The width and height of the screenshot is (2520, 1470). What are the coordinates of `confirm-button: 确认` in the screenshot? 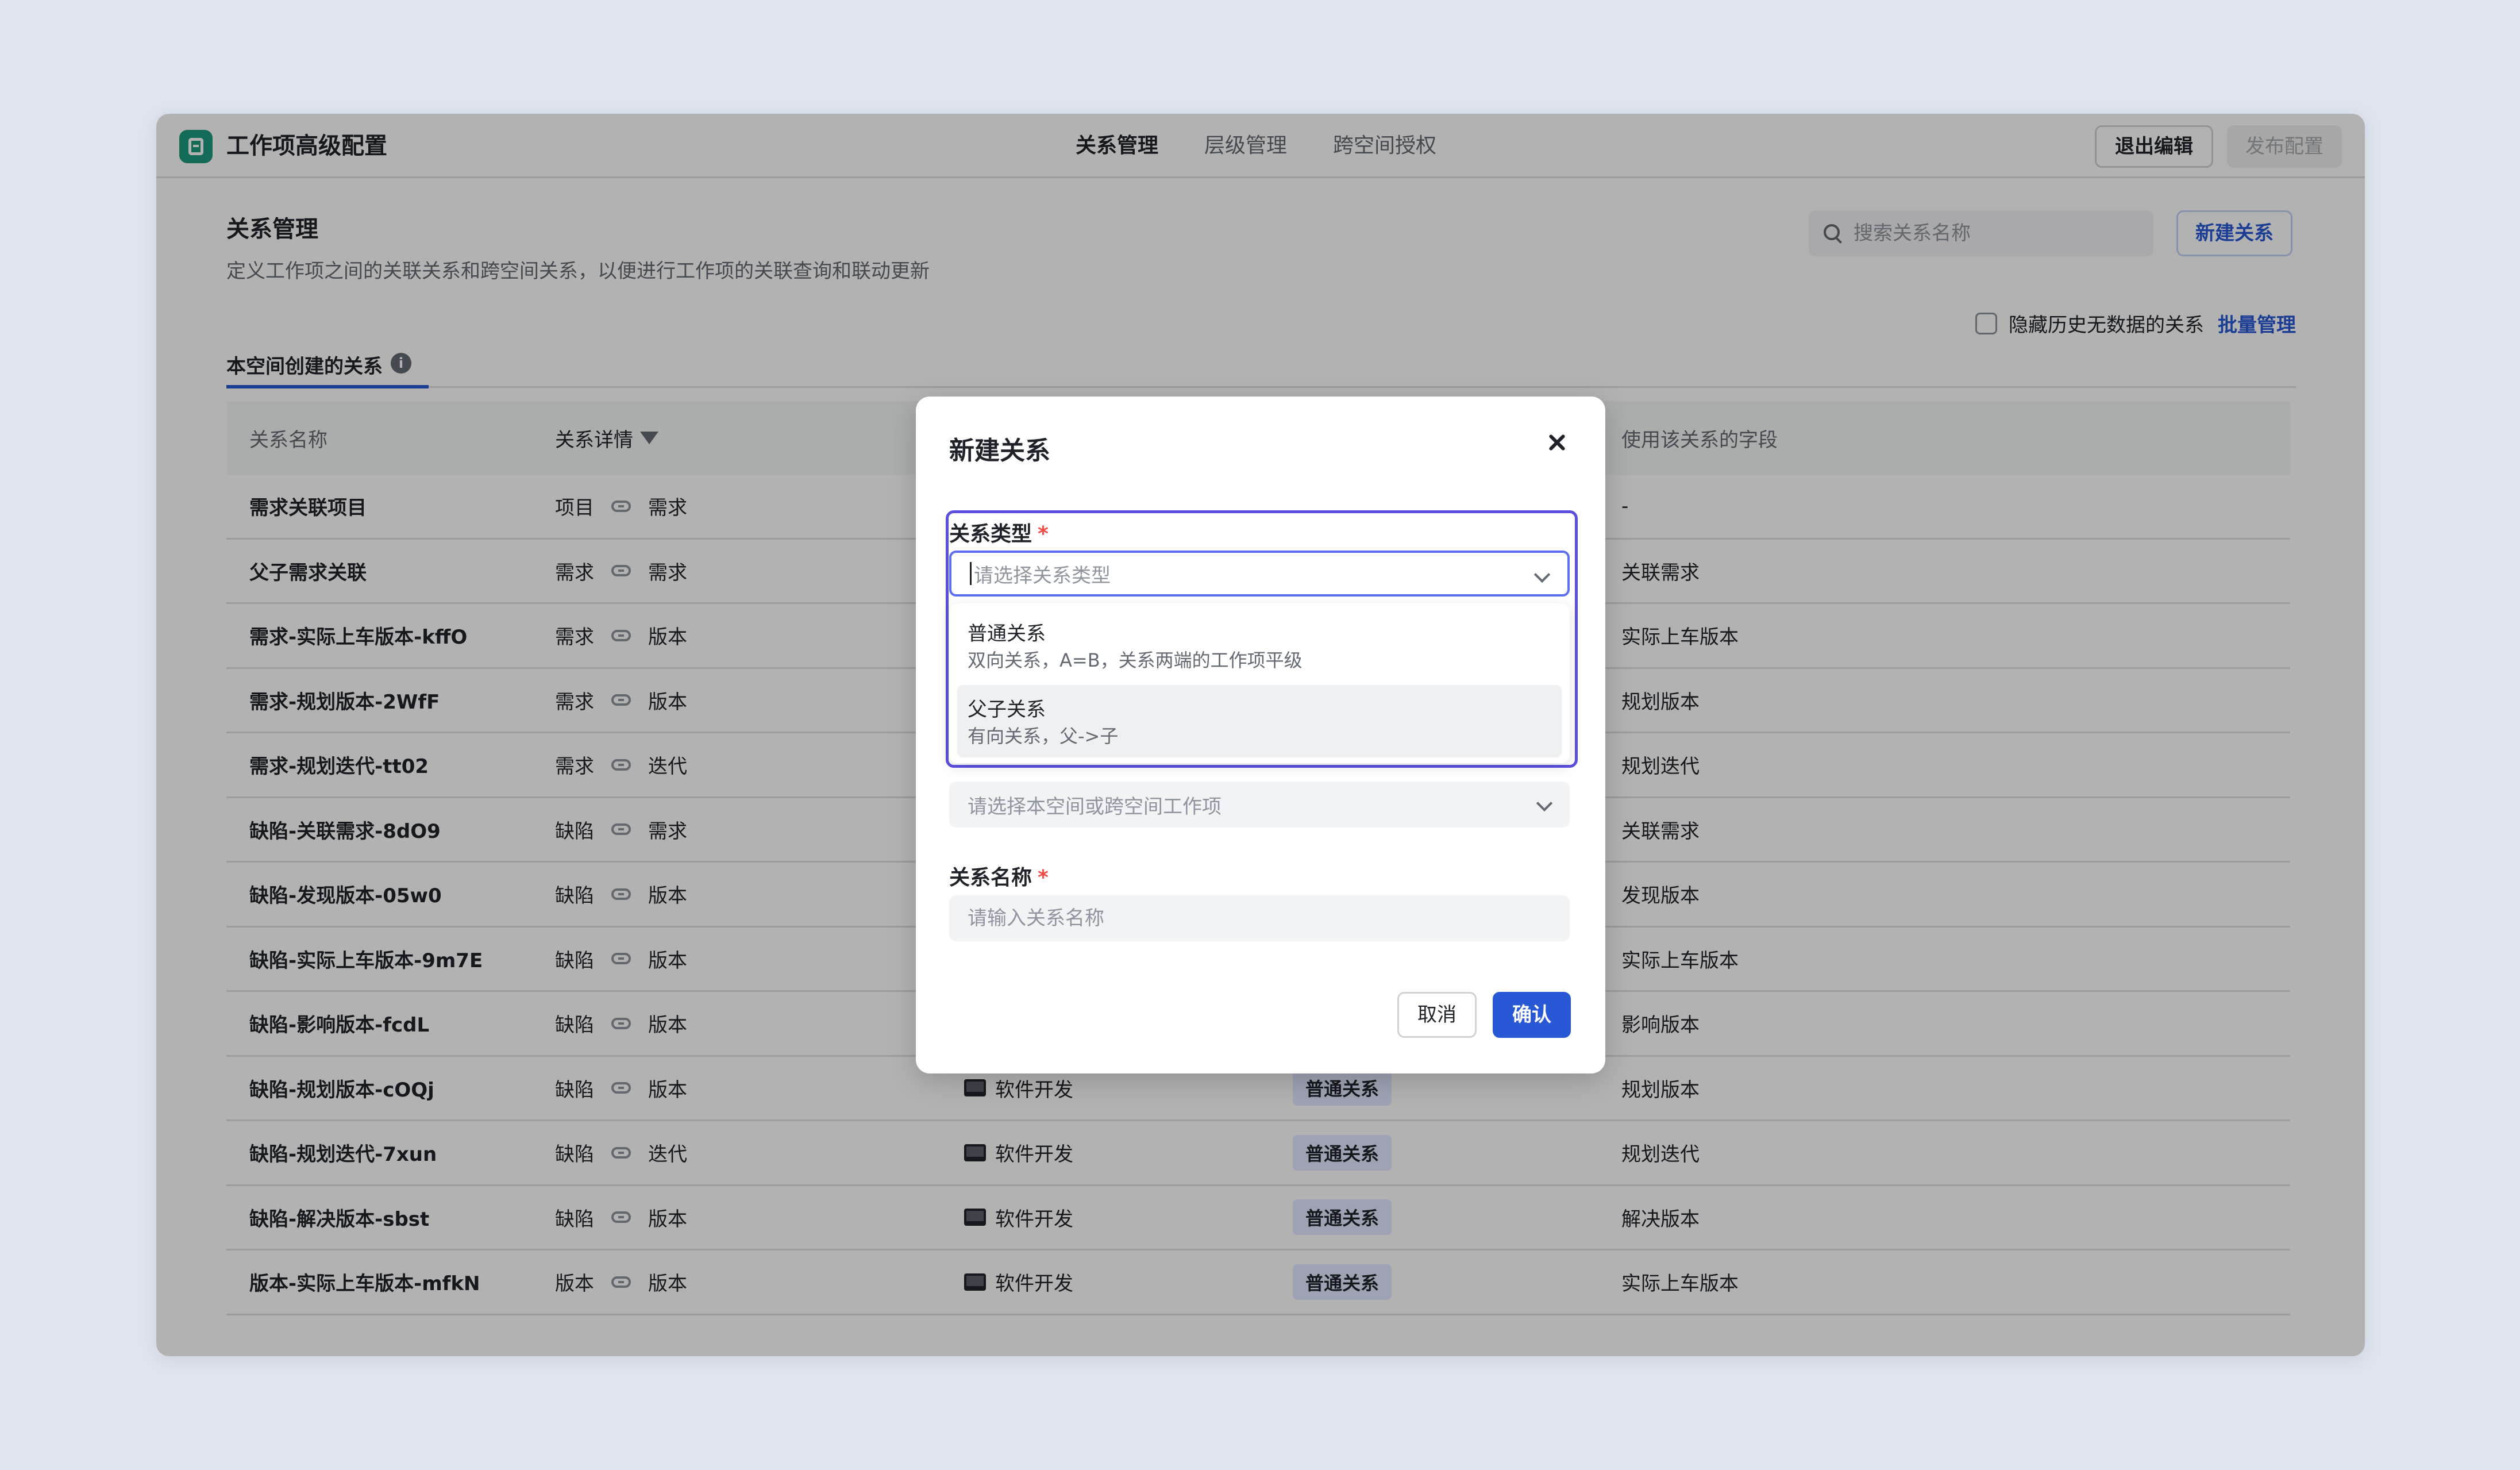 It's located at (1532, 1015).